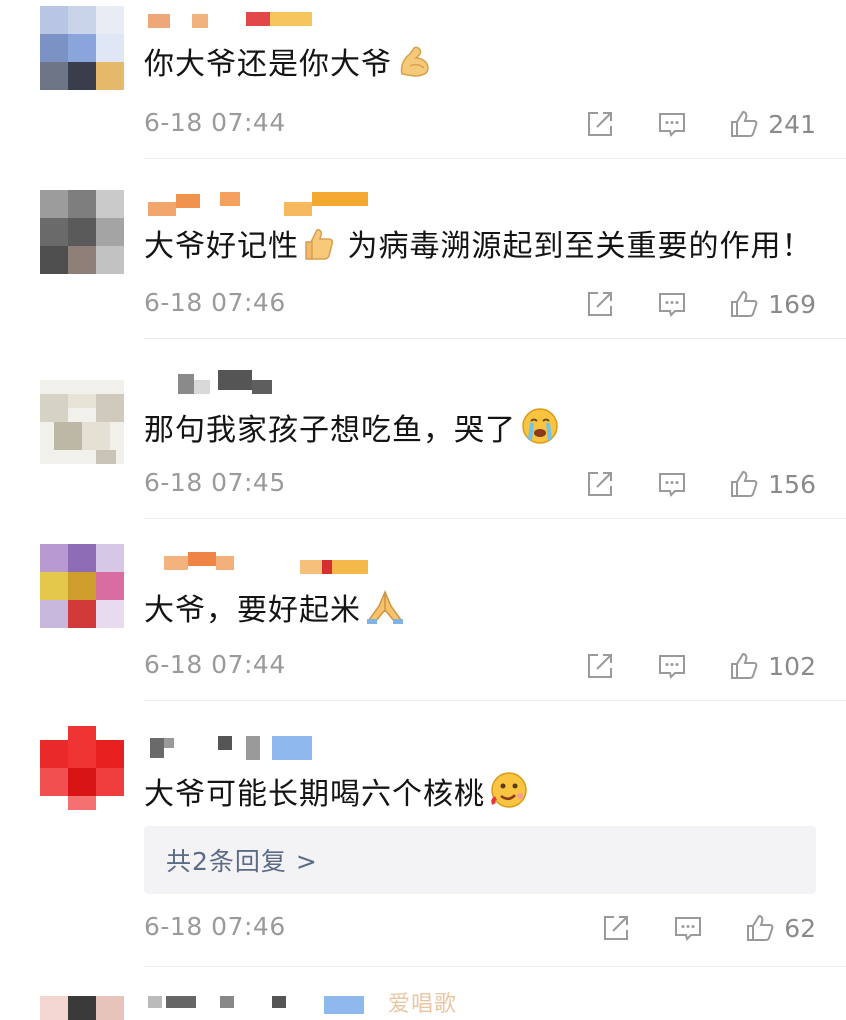 This screenshot has width=846, height=1020. What do you see at coordinates (320, 249) in the screenshot?
I see `thumbs-up-emoji-icon` at bounding box center [320, 249].